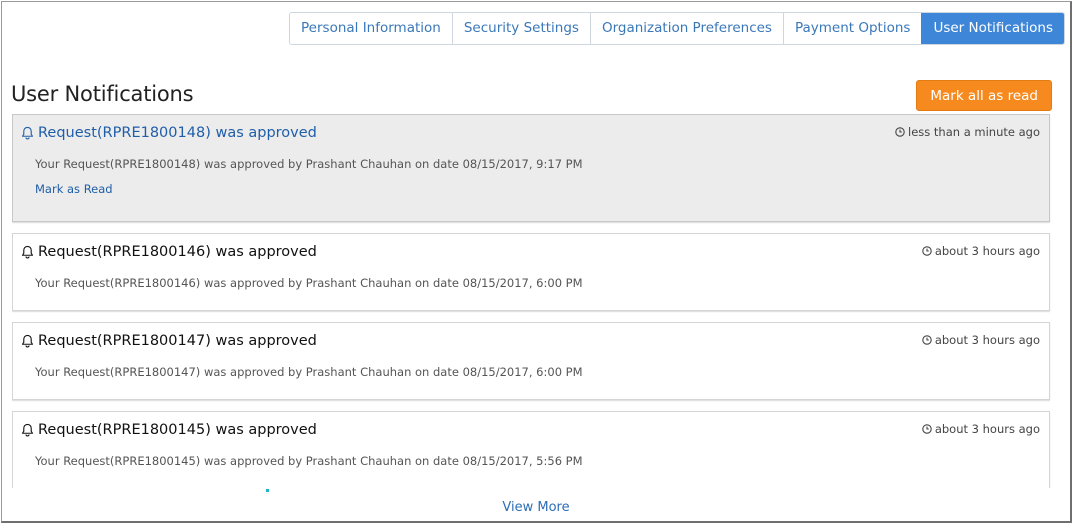  I want to click on tab-payment-options: Payment Options, so click(852, 28).